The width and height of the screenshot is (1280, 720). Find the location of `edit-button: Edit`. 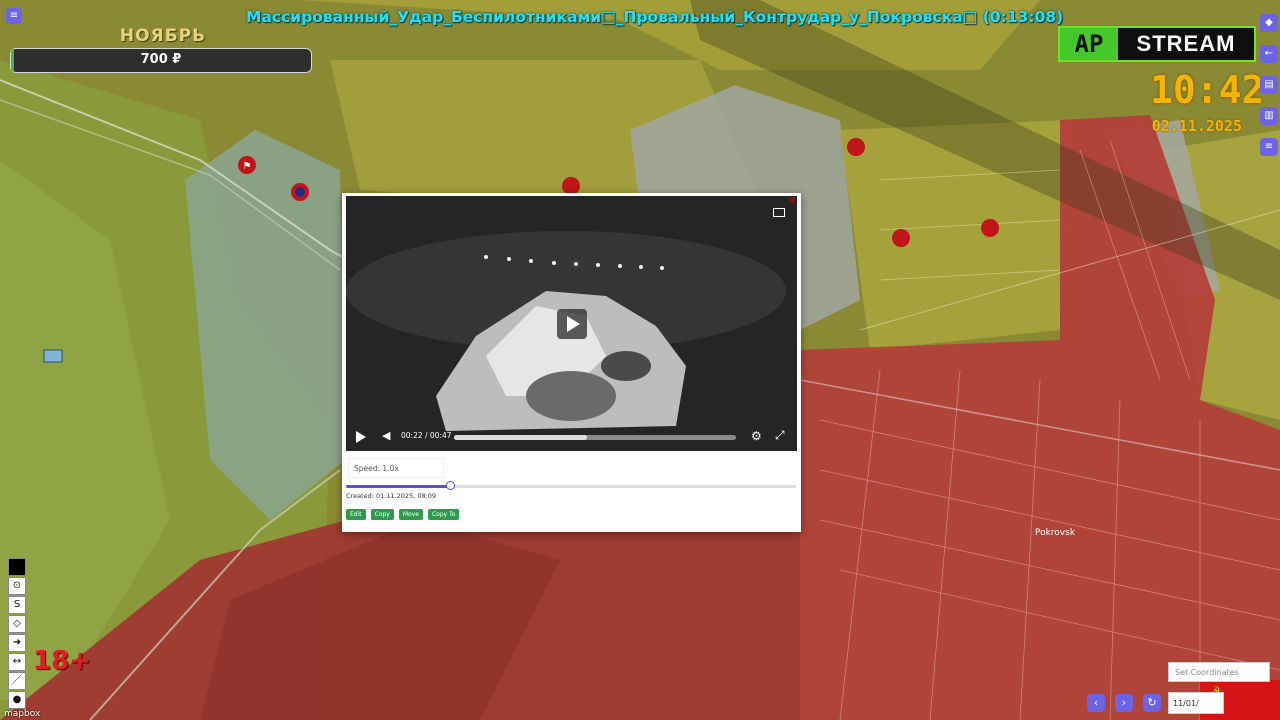

edit-button: Edit is located at coordinates (356, 514).